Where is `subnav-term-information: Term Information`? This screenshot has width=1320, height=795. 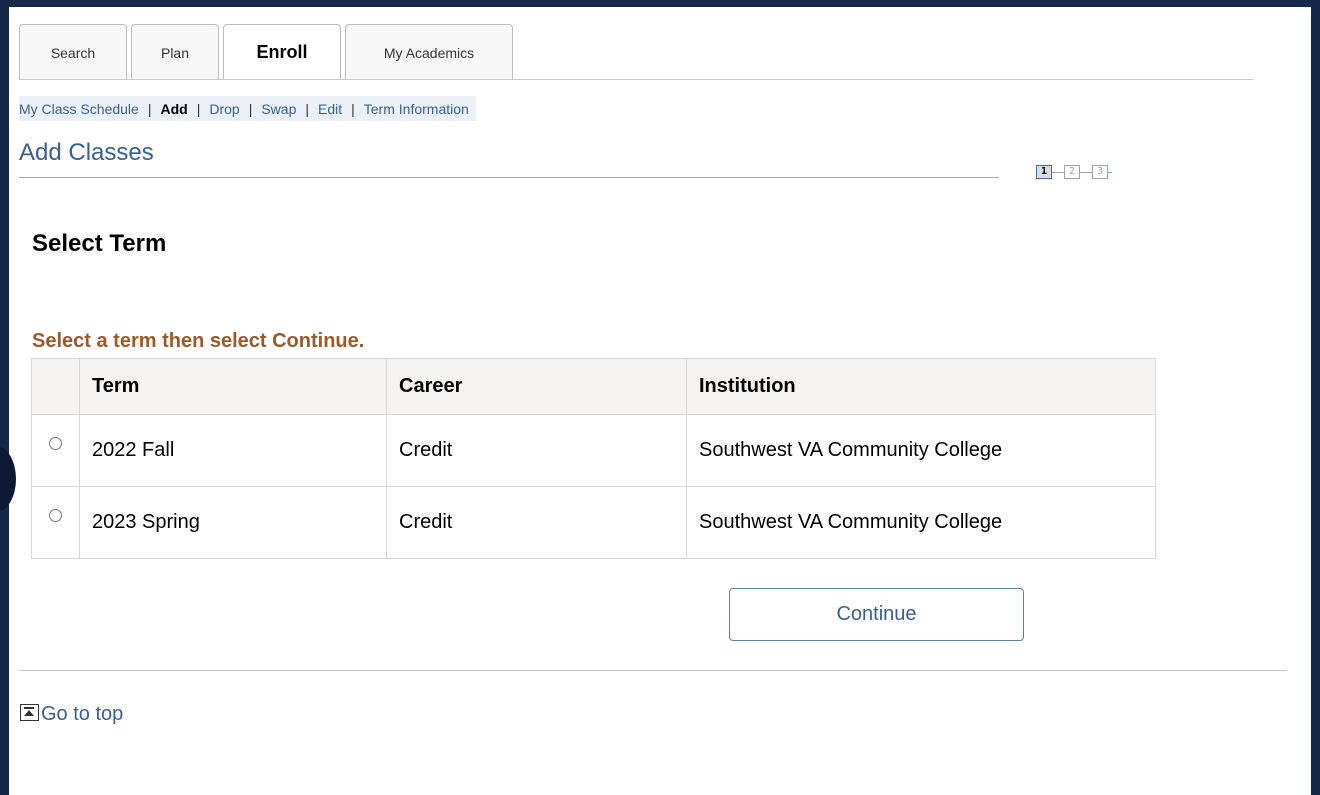 subnav-term-information: Term Information is located at coordinates (416, 109).